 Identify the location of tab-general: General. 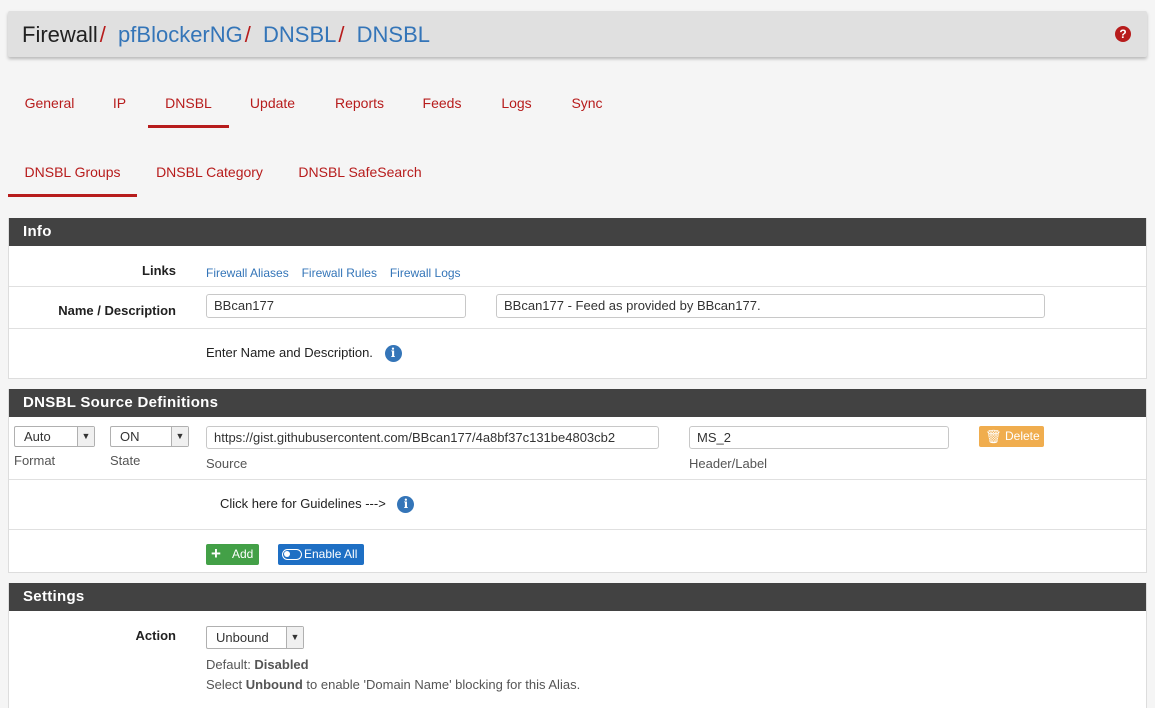
(49, 107).